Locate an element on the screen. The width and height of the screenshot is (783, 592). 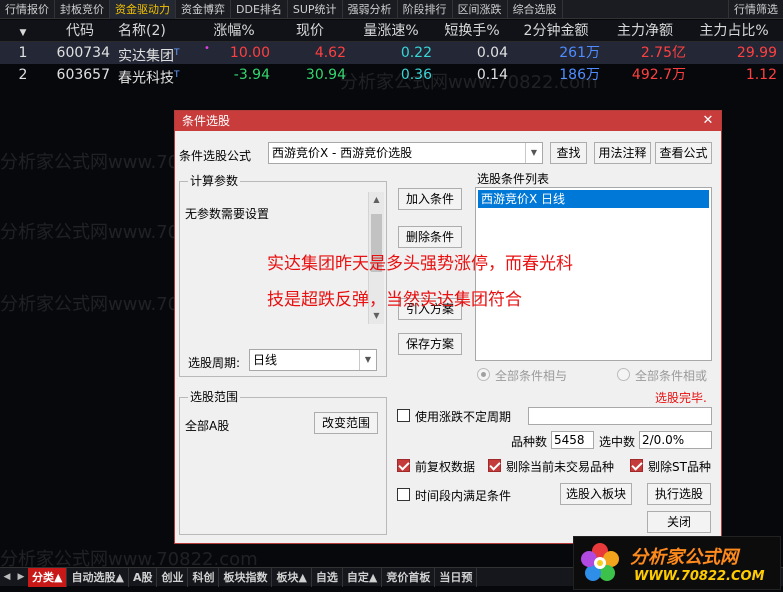
header-speed: 量涨速% is located at coordinates (391, 31).